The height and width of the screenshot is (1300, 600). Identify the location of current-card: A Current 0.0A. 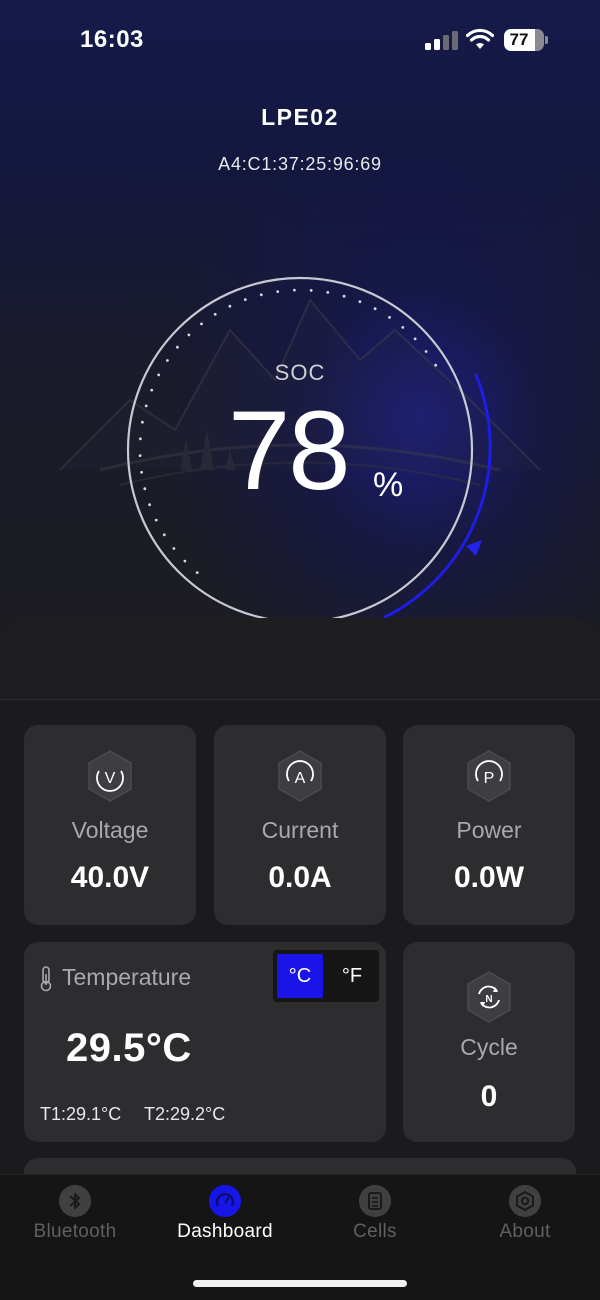
(300, 825).